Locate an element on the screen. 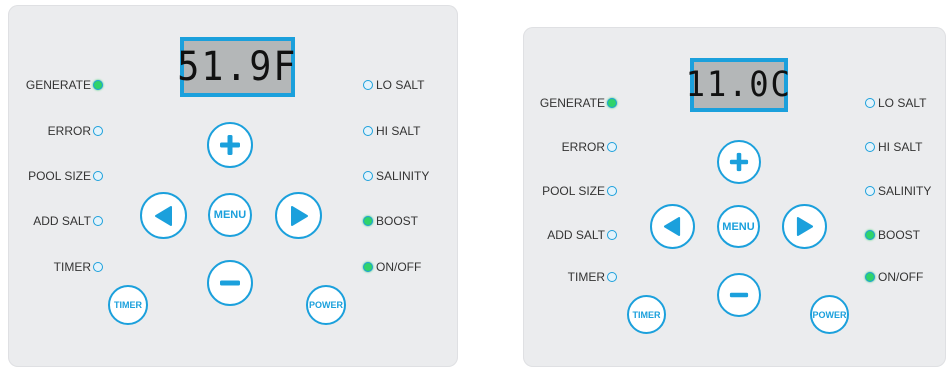 This screenshot has width=946, height=372. lcd-display: 11.0C is located at coordinates (738, 85).